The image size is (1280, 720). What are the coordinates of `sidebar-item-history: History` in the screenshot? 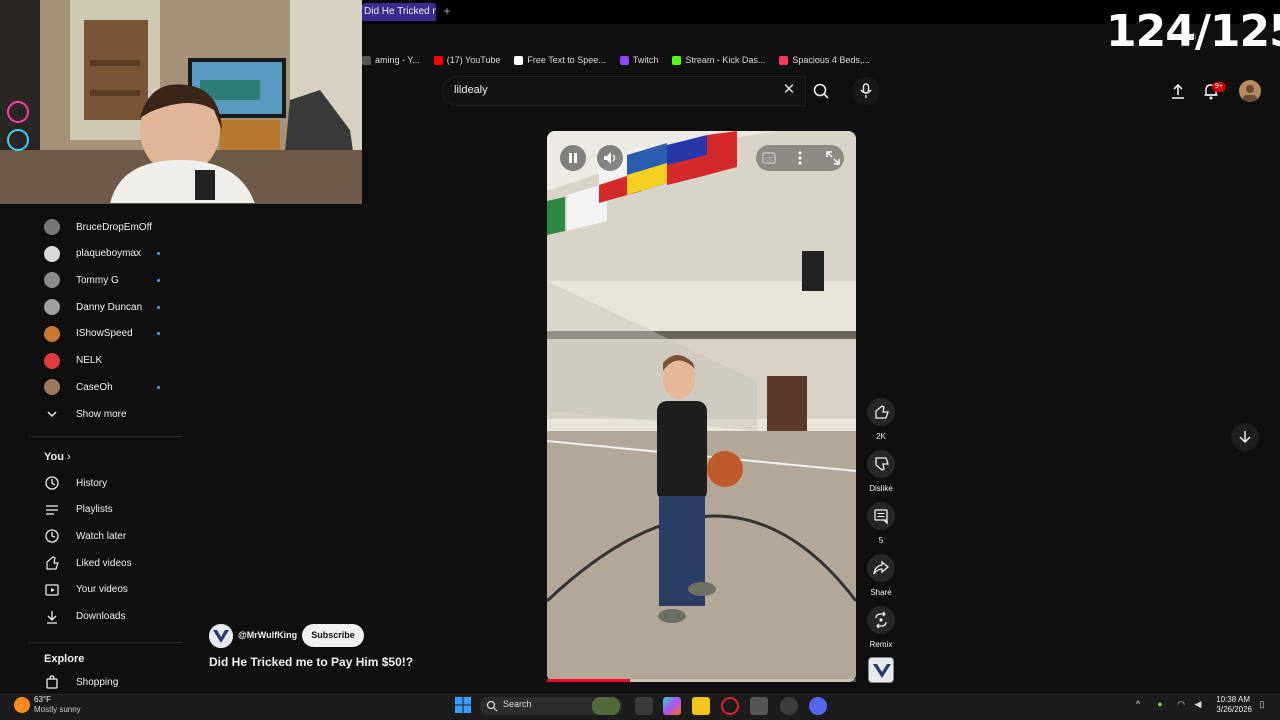 It's located at (108, 483).